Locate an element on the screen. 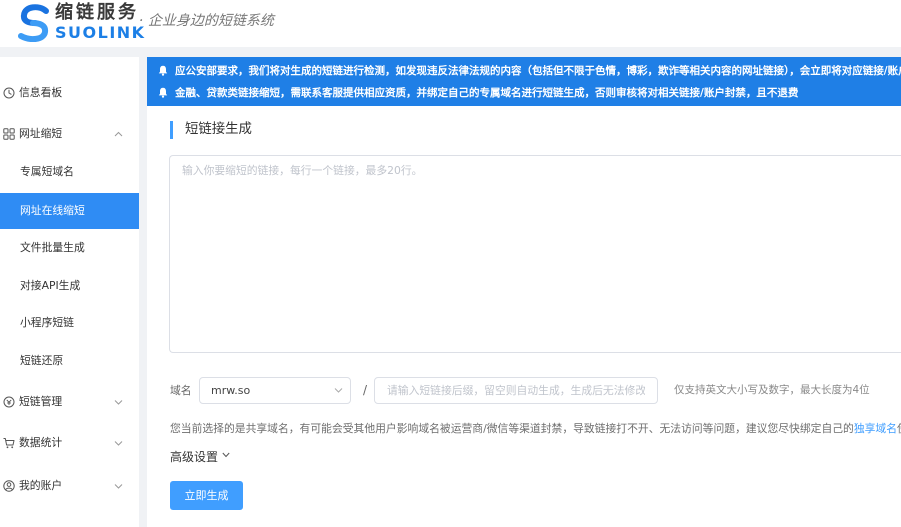  sidebar-subitem-api: 对接API生成 is located at coordinates (69, 286).